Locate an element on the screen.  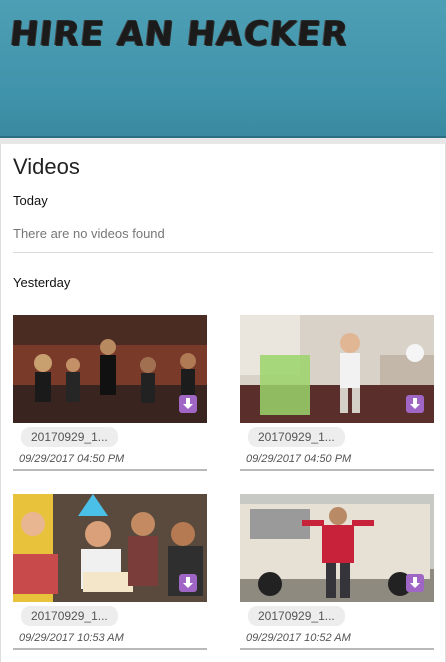
video-card: 20170929_1... 09/29/2017 10:53 AM is located at coordinates (110, 572).